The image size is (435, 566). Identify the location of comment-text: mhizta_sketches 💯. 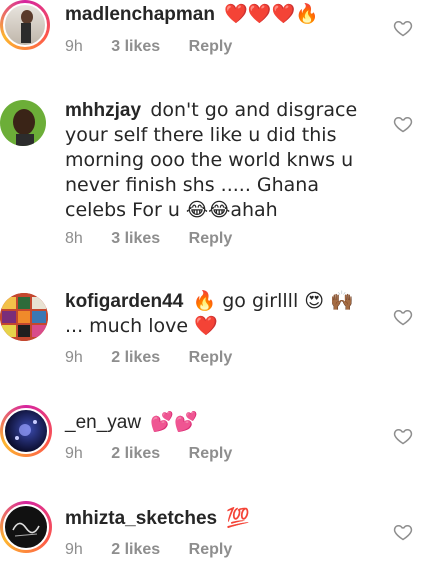
(215, 518).